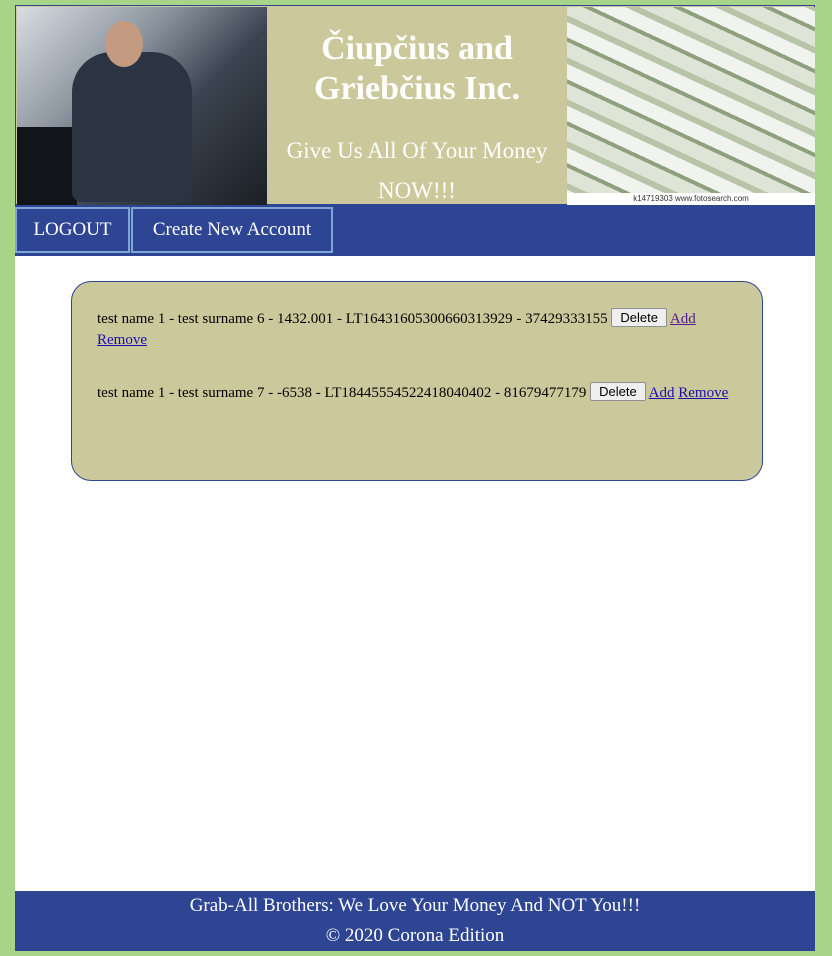 The image size is (832, 956). Describe the element at coordinates (417, 171) in the screenshot. I see `slogan: Give Us All Of Your Money NOW!!!` at that location.